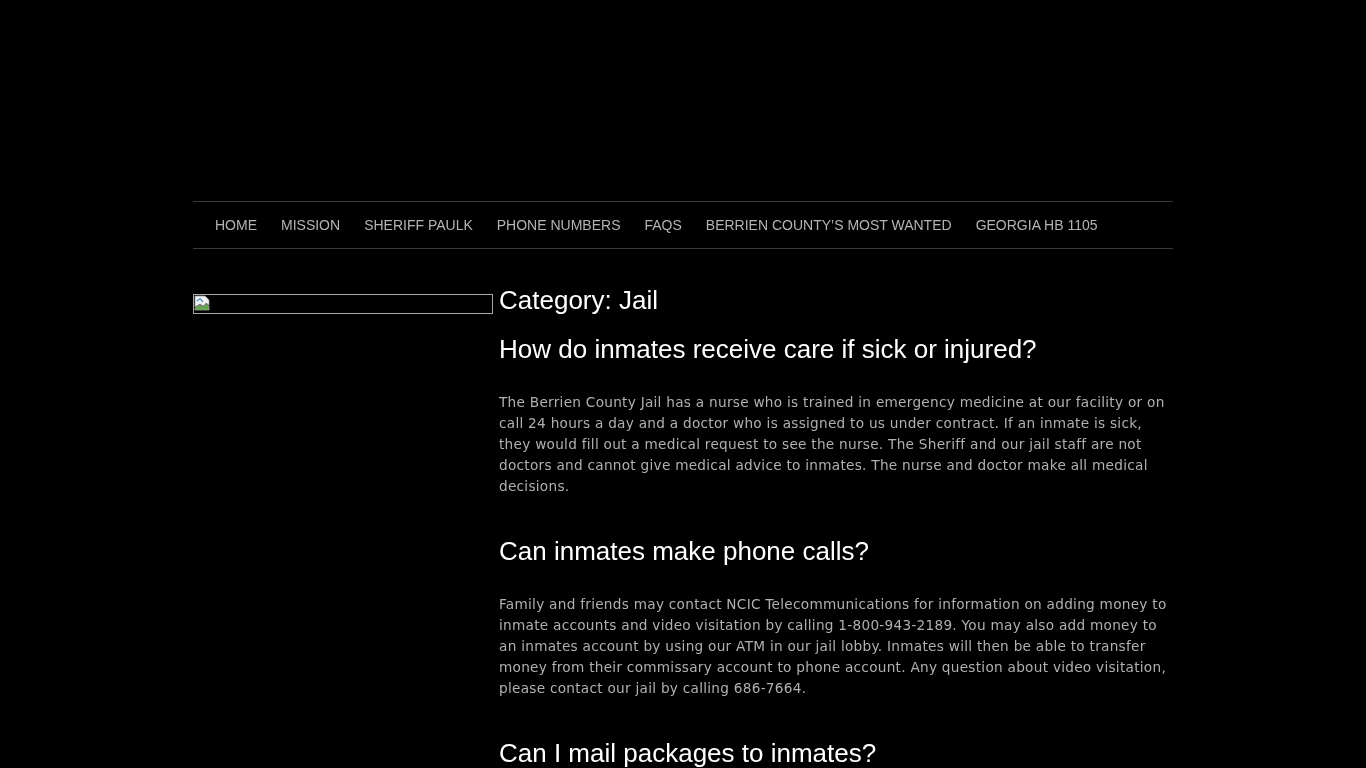  I want to click on post-text: Family and friends may contact NCIC Telecommunications for information on adding money to inmate accounts and video visitation by calling 1-800-943-2189. You may also add money to an inmates account by using our ATM in our jail lobby. Inmates will then be able to transfer money from their commissary account to phone account. Any question about video visitation, please contact our jail by calling 686-7664., so click(833, 646).